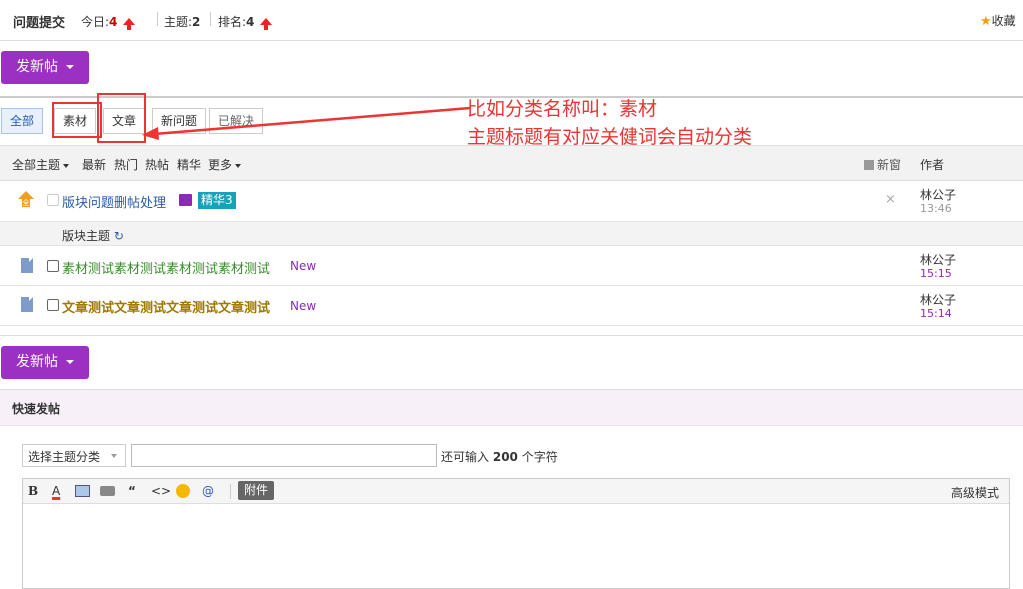  Describe the element at coordinates (511, 20) in the screenshot. I see `forum-header-bar` at that location.